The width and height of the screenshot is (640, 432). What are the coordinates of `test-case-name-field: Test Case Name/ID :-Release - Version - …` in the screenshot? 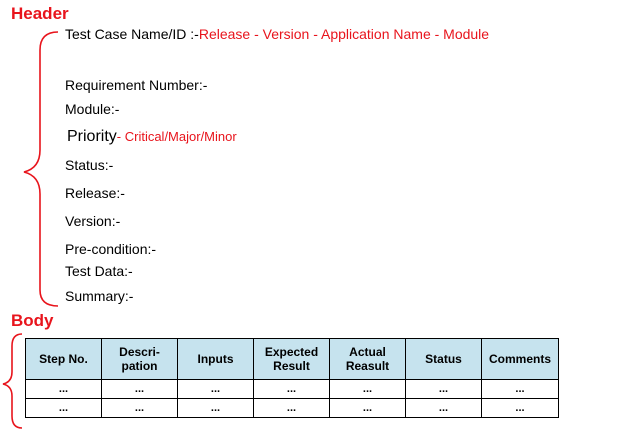 It's located at (277, 34).